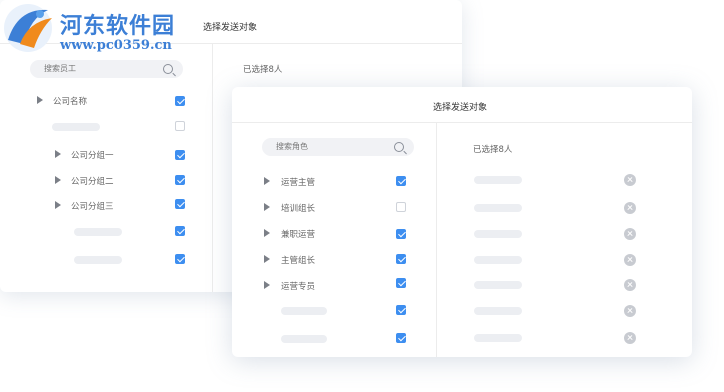 The height and width of the screenshot is (392, 724). What do you see at coordinates (298, 183) in the screenshot?
I see `role-item-label: 运营主管` at bounding box center [298, 183].